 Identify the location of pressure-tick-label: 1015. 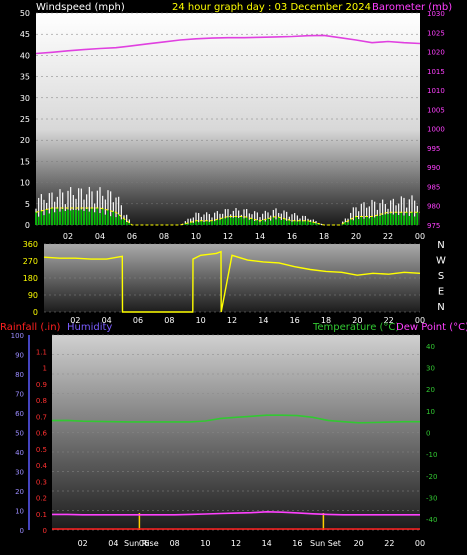
(436, 72).